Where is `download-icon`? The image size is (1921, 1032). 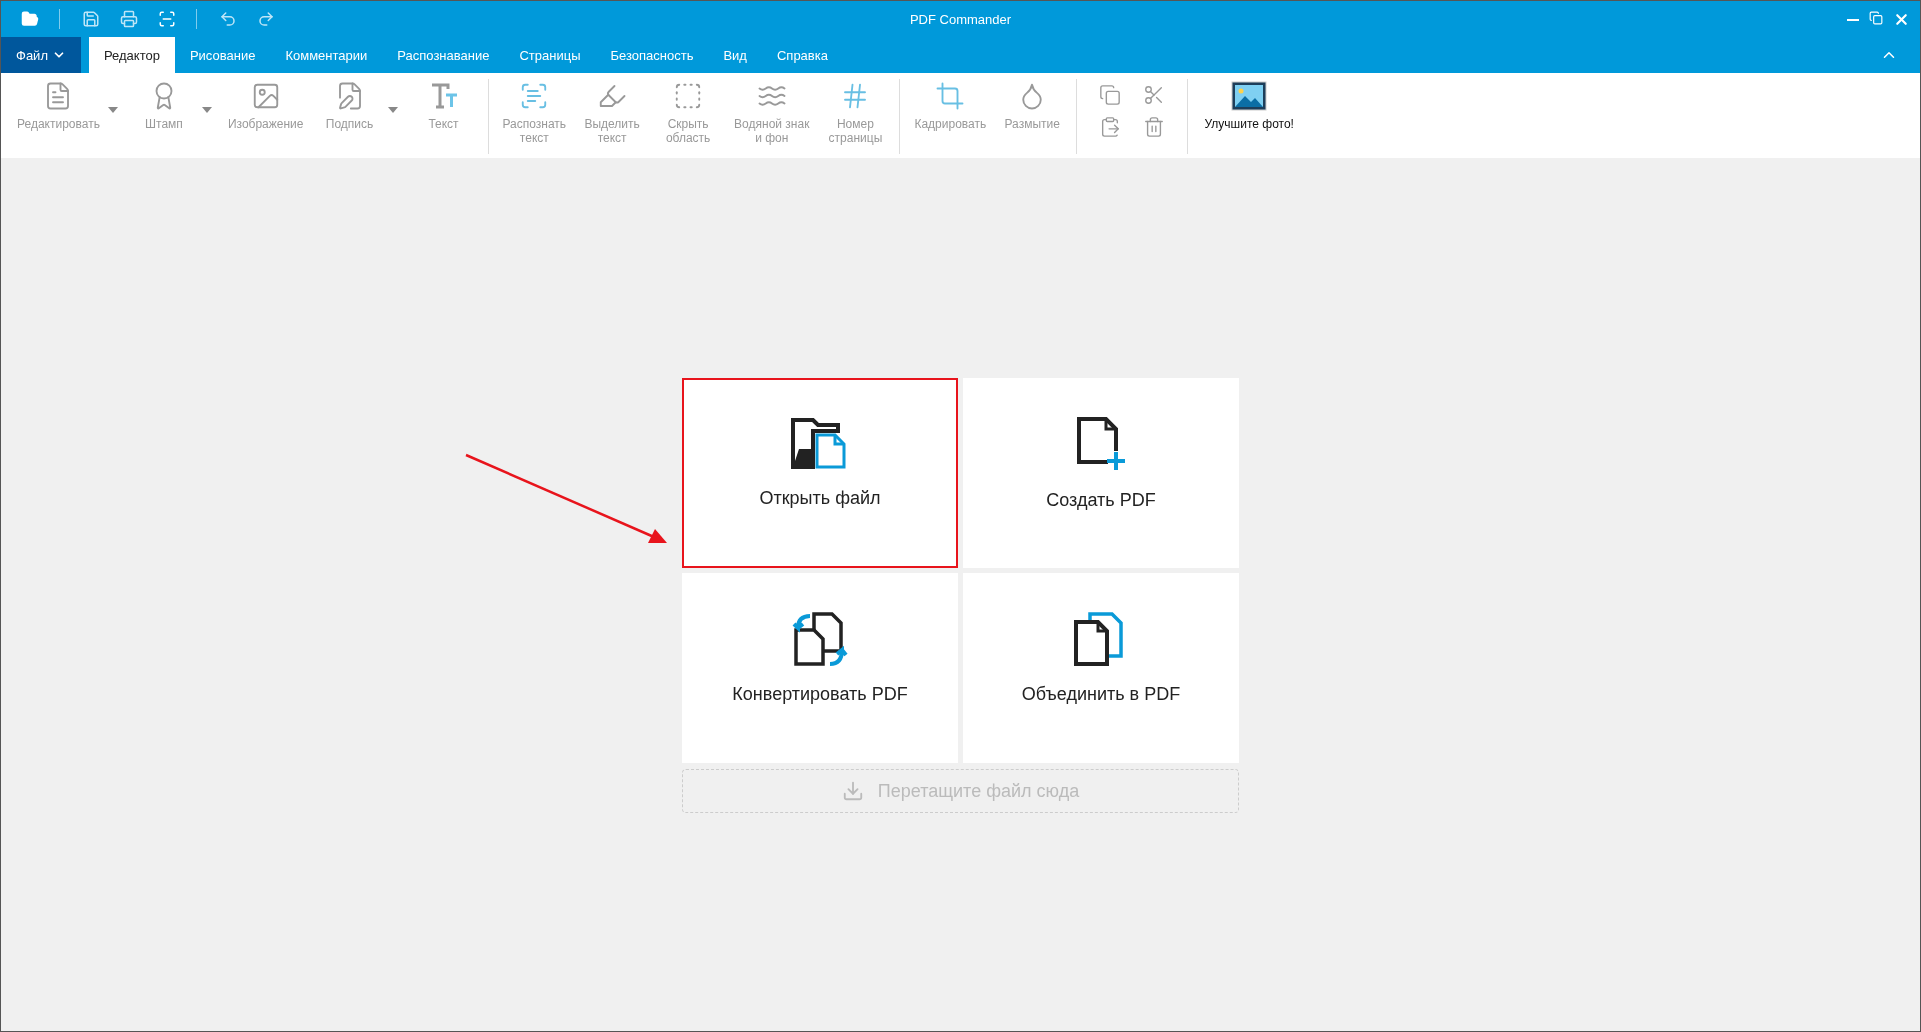
download-icon is located at coordinates (852, 791).